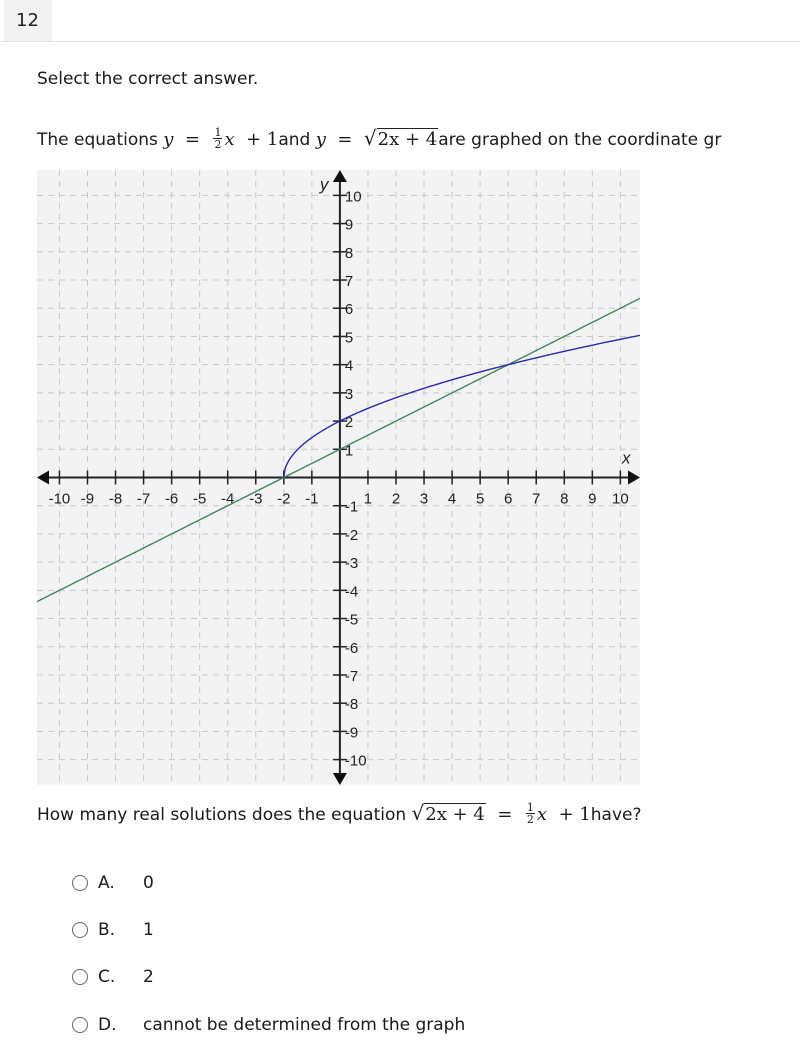 The height and width of the screenshot is (1062, 800). I want to click on x-tick-labels: -10 -9 -8 -7 -6 -5 -4 -3 -2 -1 1 2 3 4 5 6 7 8 9 10, so click(339, 499).